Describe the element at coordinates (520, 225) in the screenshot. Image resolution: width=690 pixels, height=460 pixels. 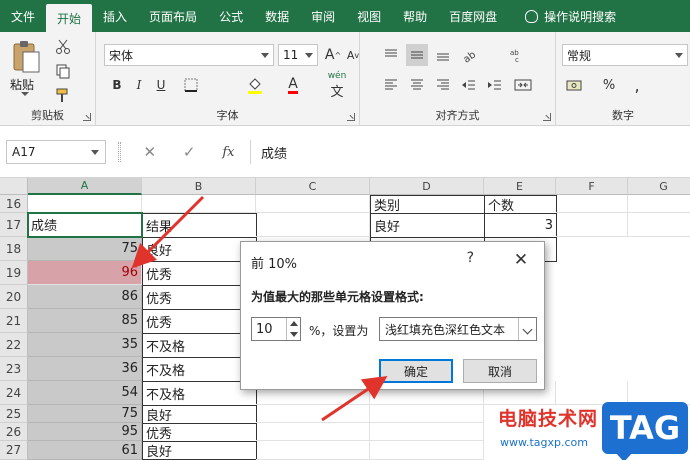
I see `table-cell: 3` at that location.